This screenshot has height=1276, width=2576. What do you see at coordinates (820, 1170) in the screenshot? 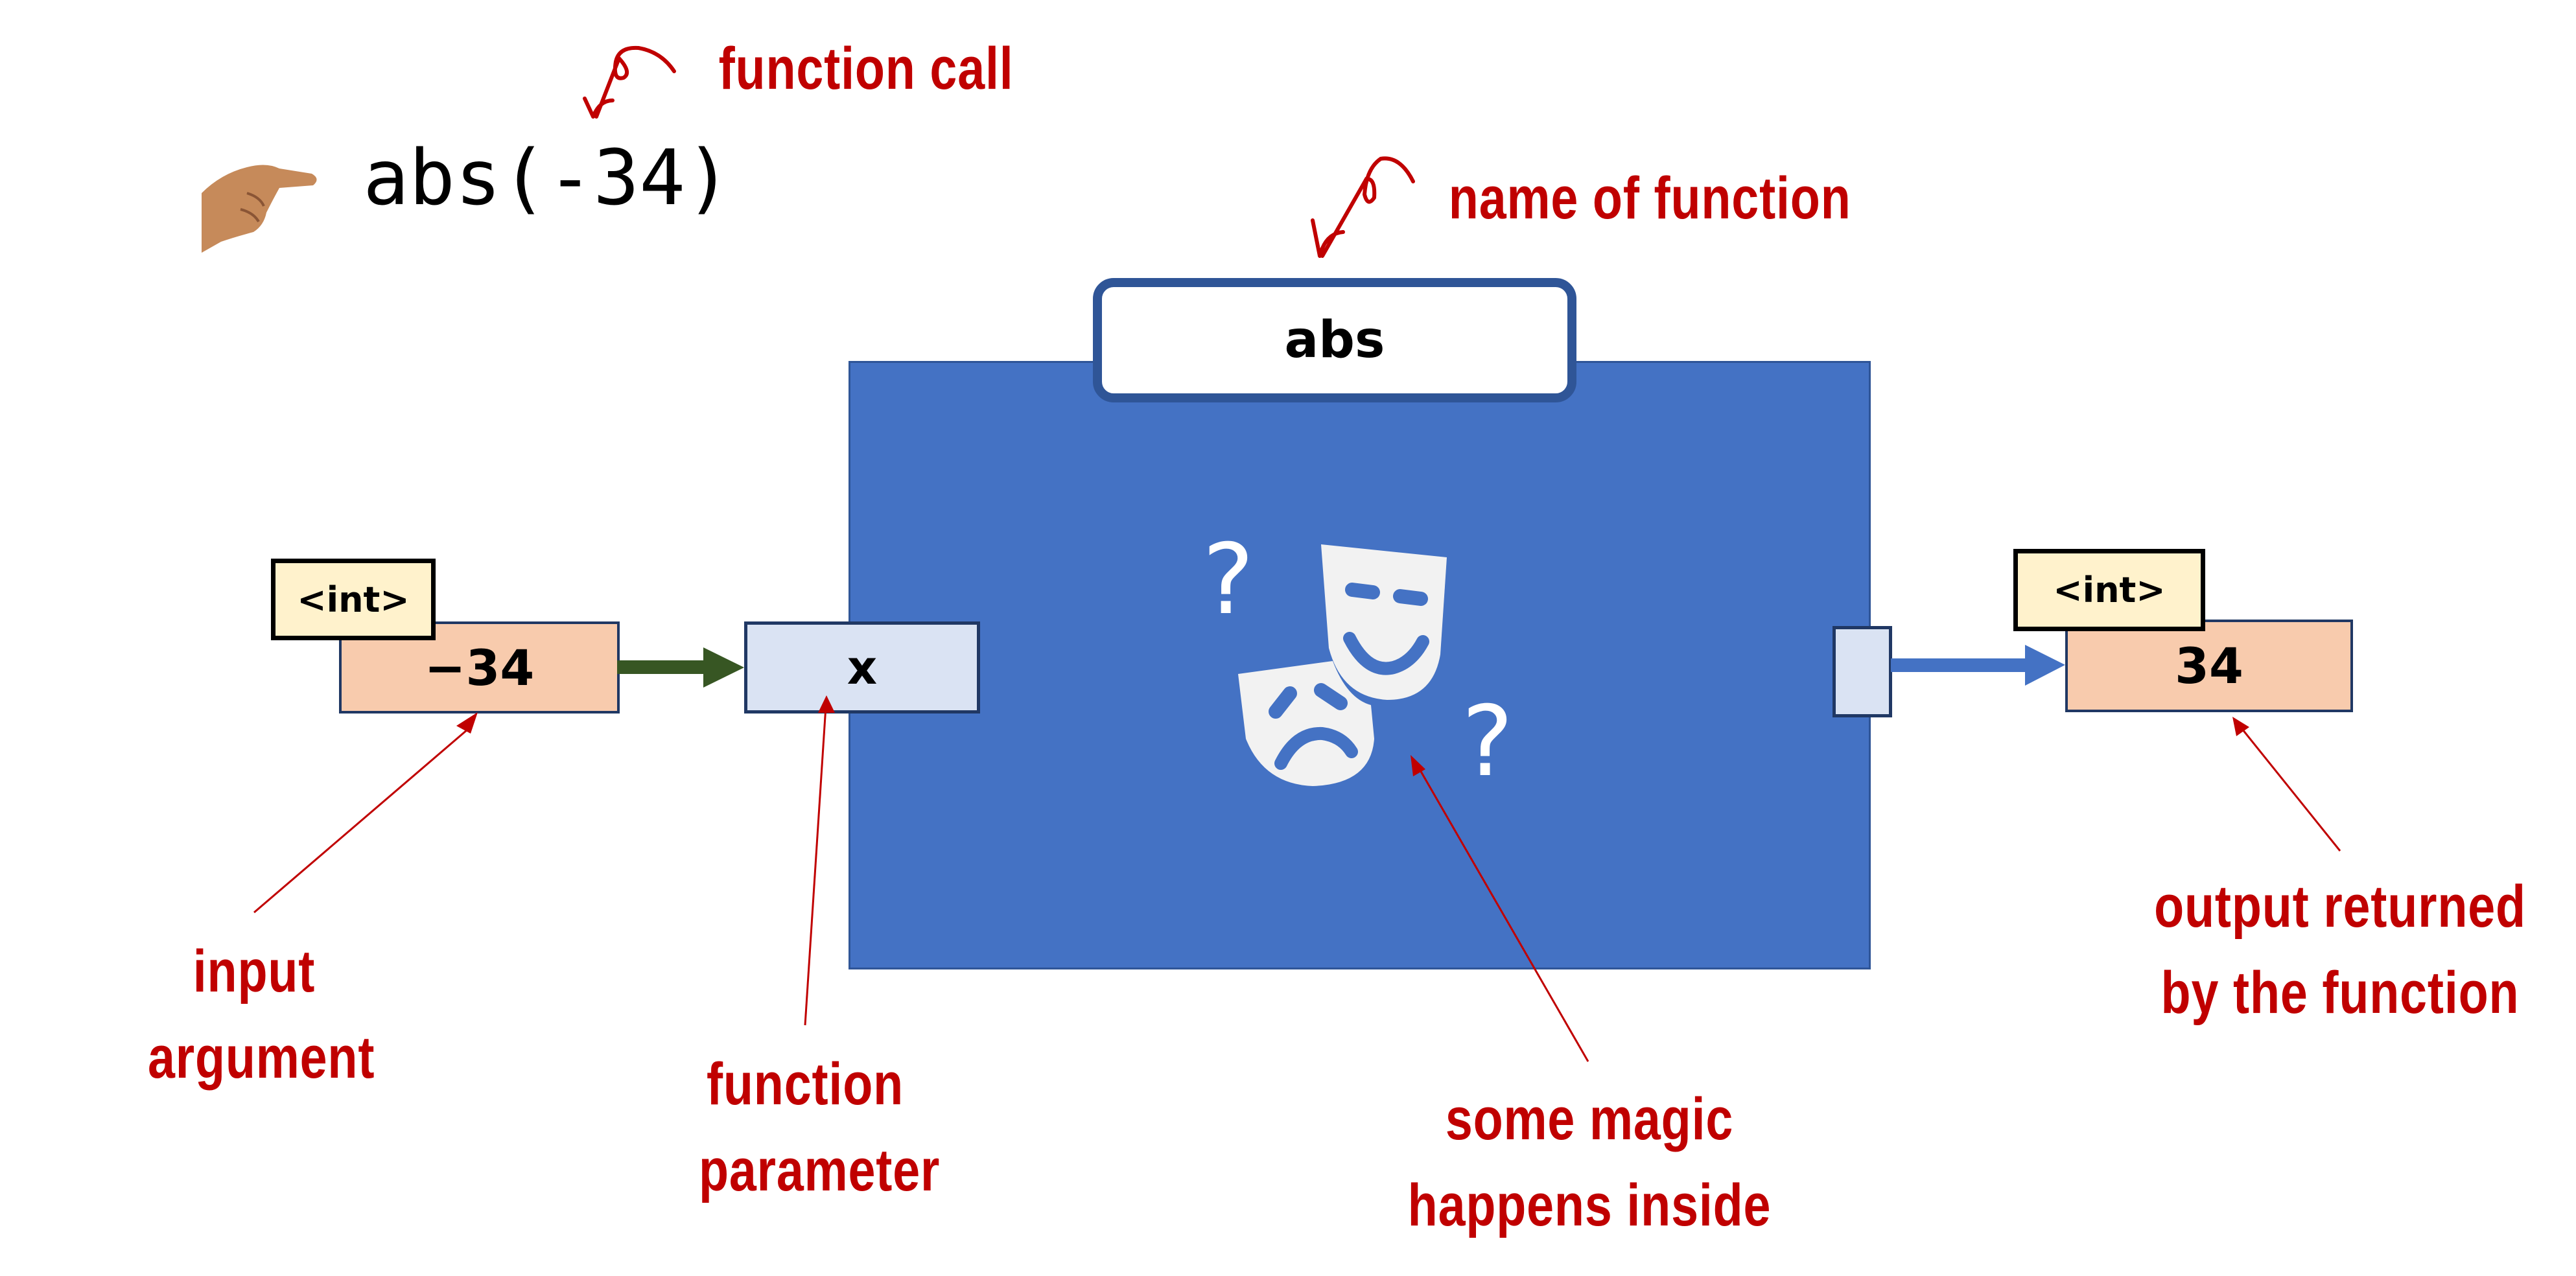
I see `function-parameter-label-line2: parameter` at bounding box center [820, 1170].